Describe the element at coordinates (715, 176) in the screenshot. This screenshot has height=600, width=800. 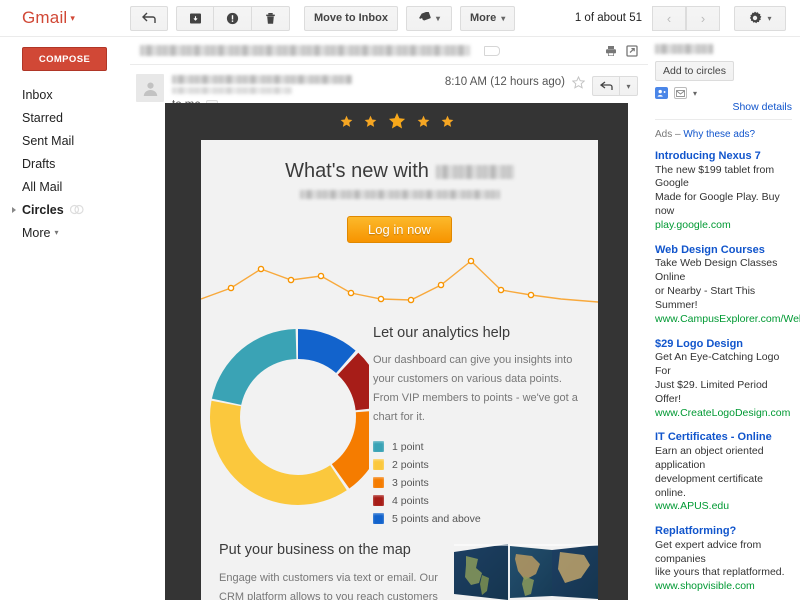
I see `ad-line: The new $199 tablet from Google` at that location.